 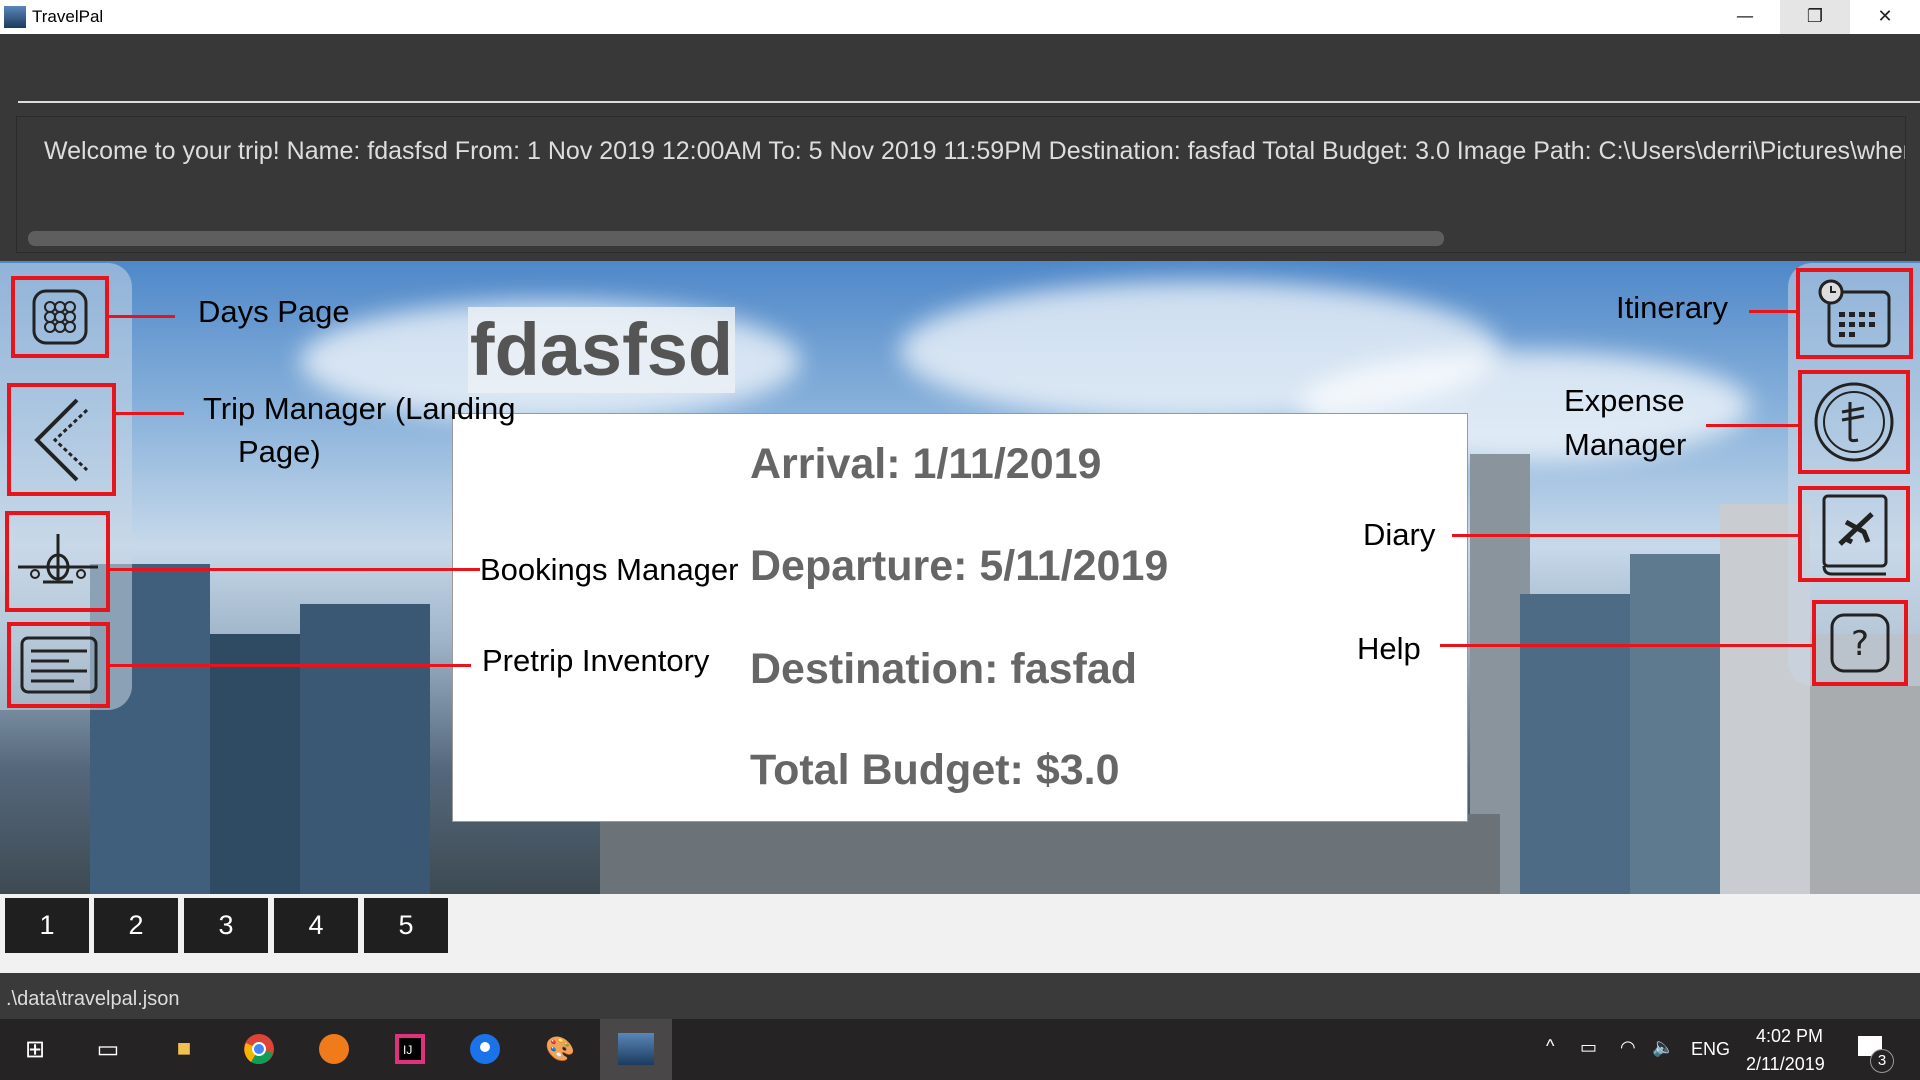 I want to click on itinerary-label: Itinerary, so click(x=1672, y=307).